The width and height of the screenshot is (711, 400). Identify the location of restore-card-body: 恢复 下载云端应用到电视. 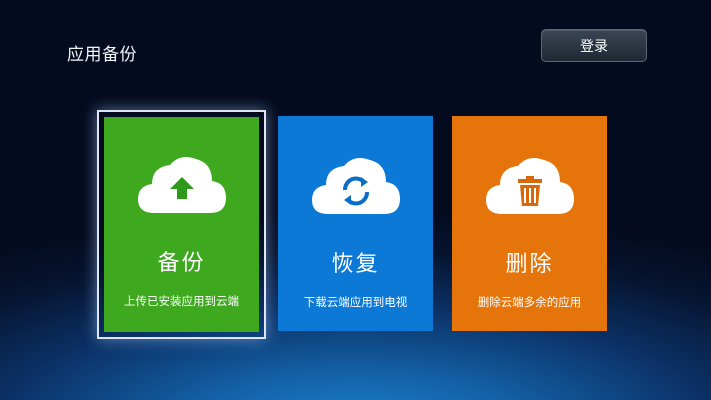
(355, 223).